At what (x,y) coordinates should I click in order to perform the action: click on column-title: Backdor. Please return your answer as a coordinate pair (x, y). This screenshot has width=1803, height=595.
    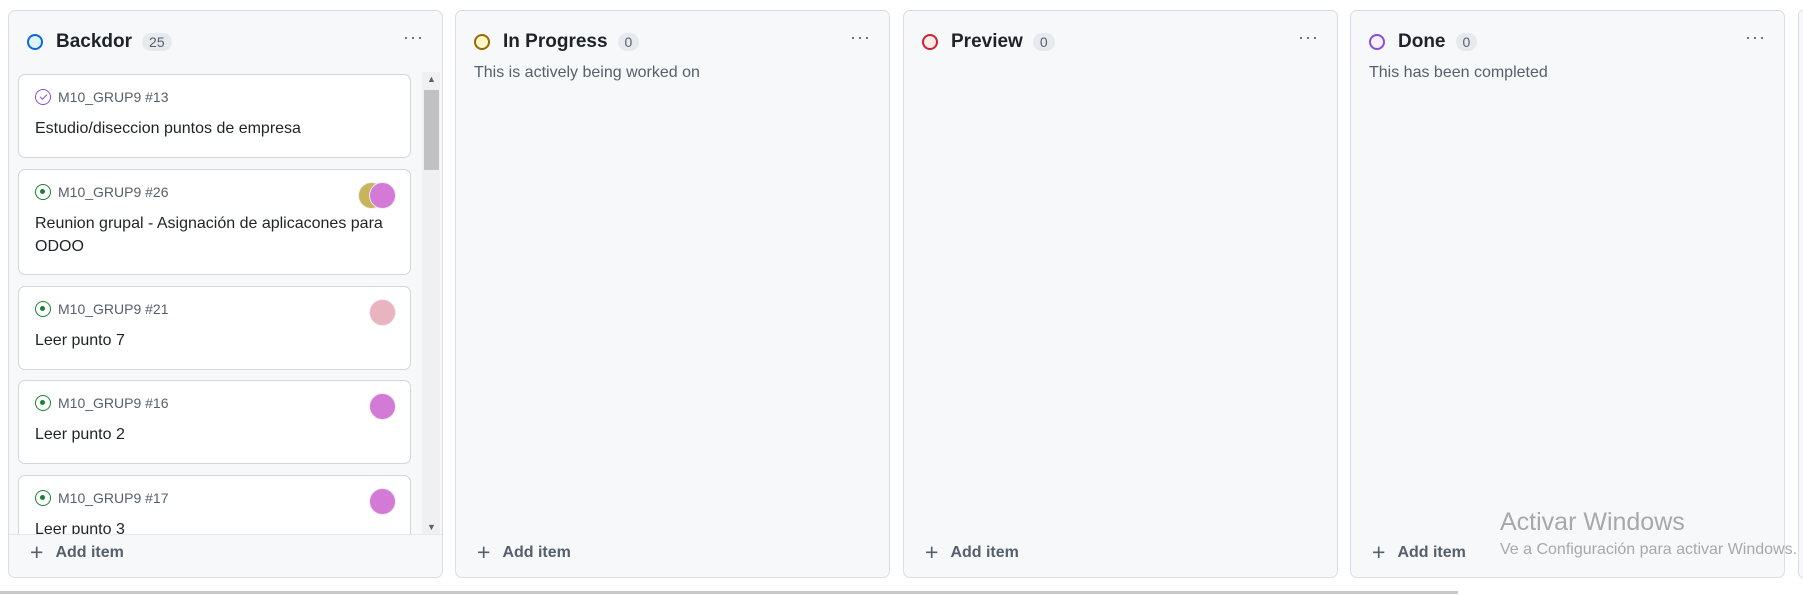
    Looking at the image, I should click on (94, 41).